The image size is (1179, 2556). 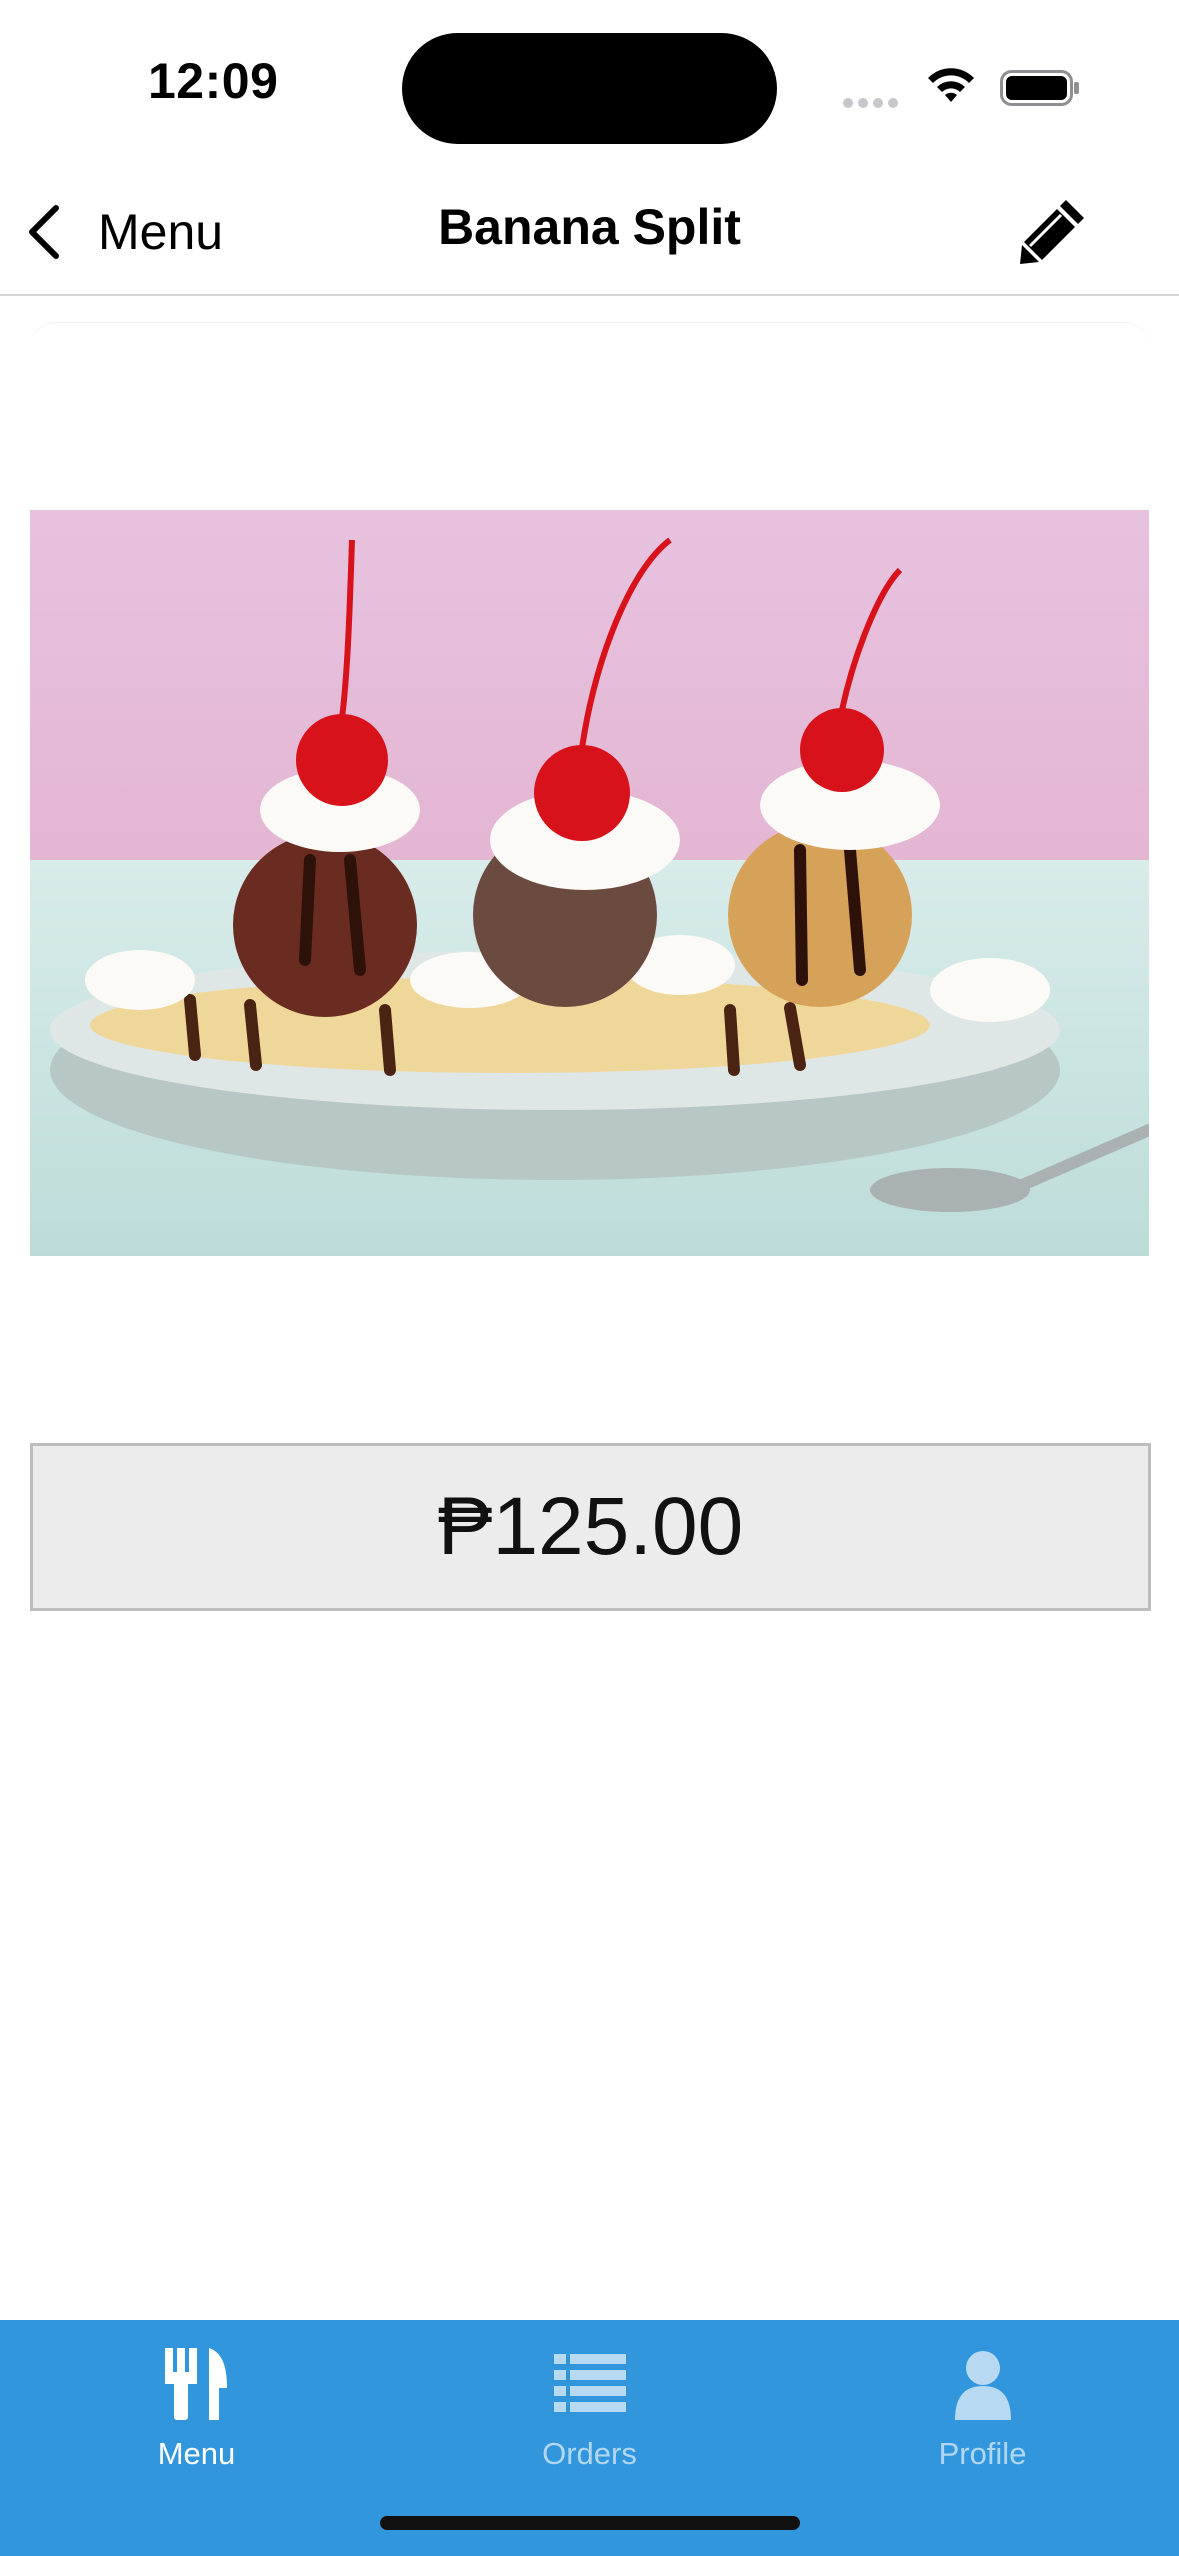 I want to click on tab-profile: Profile, so click(x=982, y=2405).